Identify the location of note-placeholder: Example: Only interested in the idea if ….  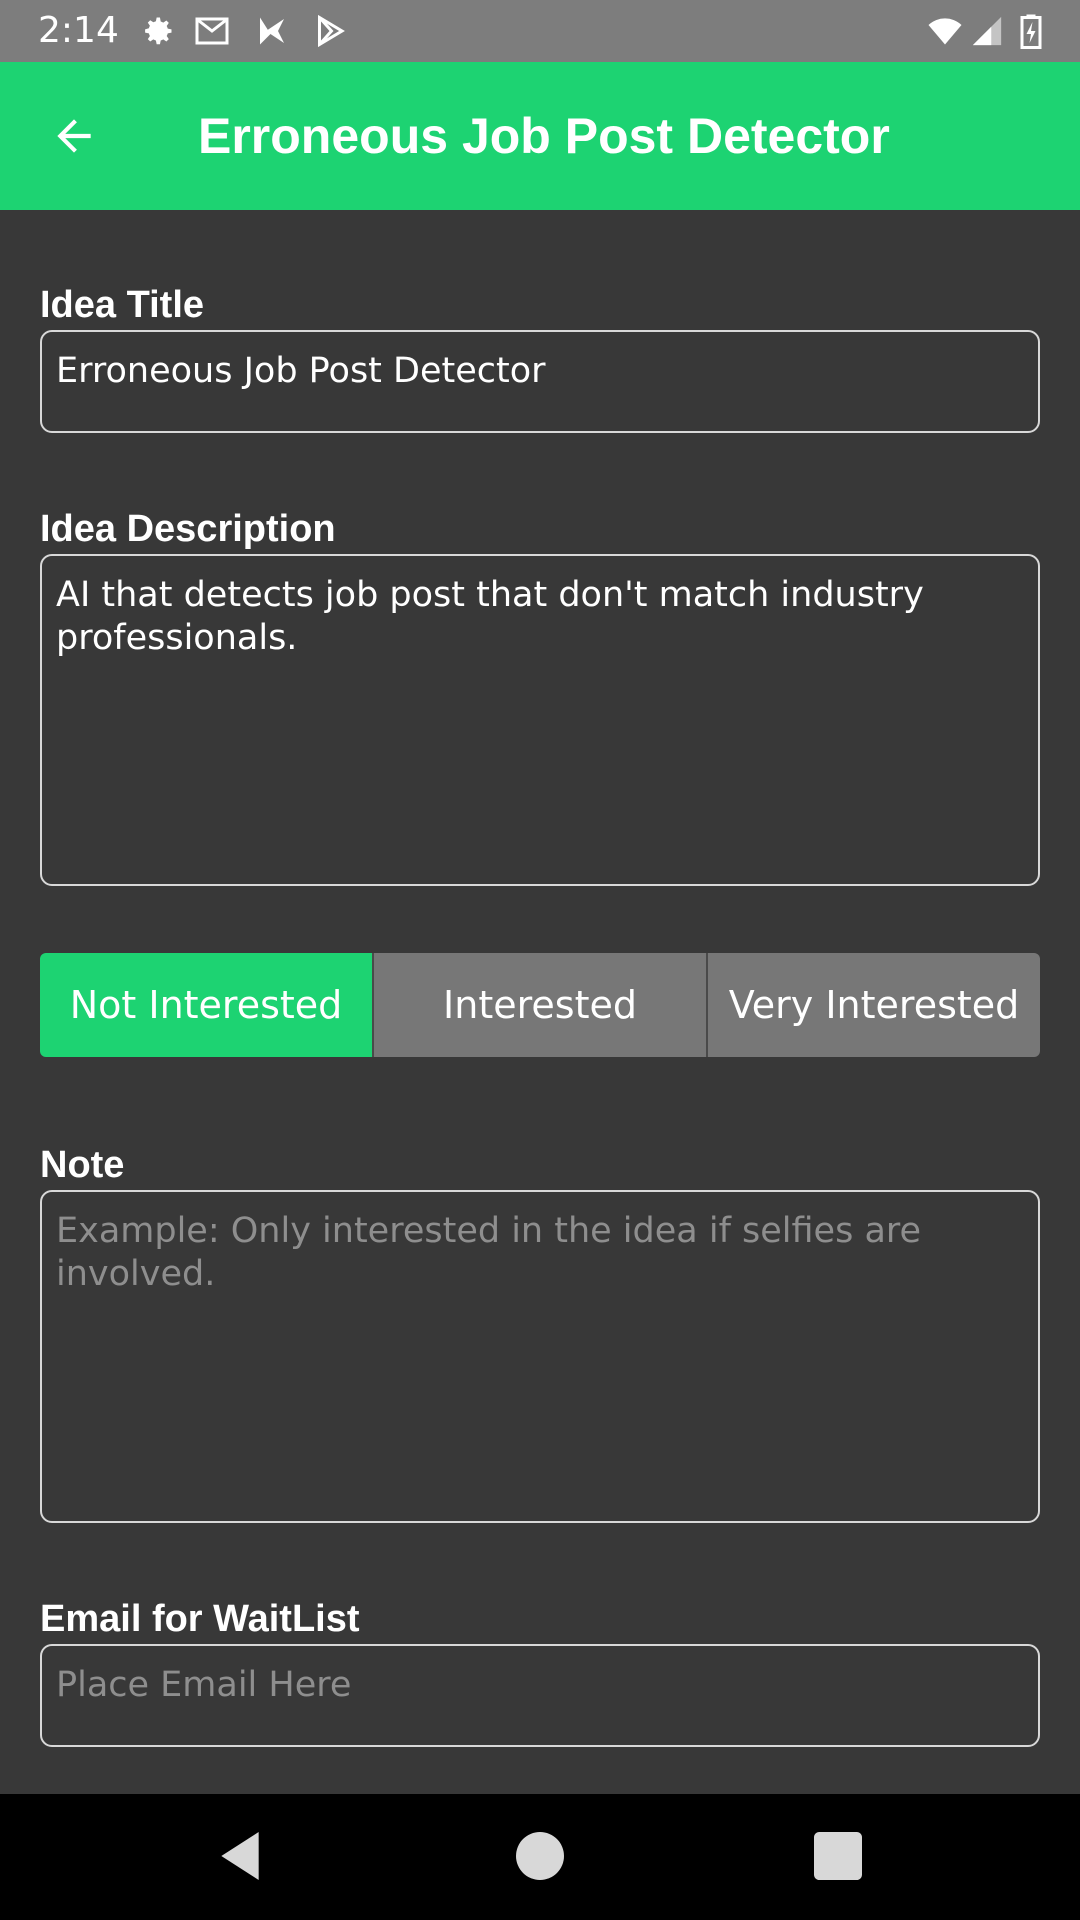
(489, 1252).